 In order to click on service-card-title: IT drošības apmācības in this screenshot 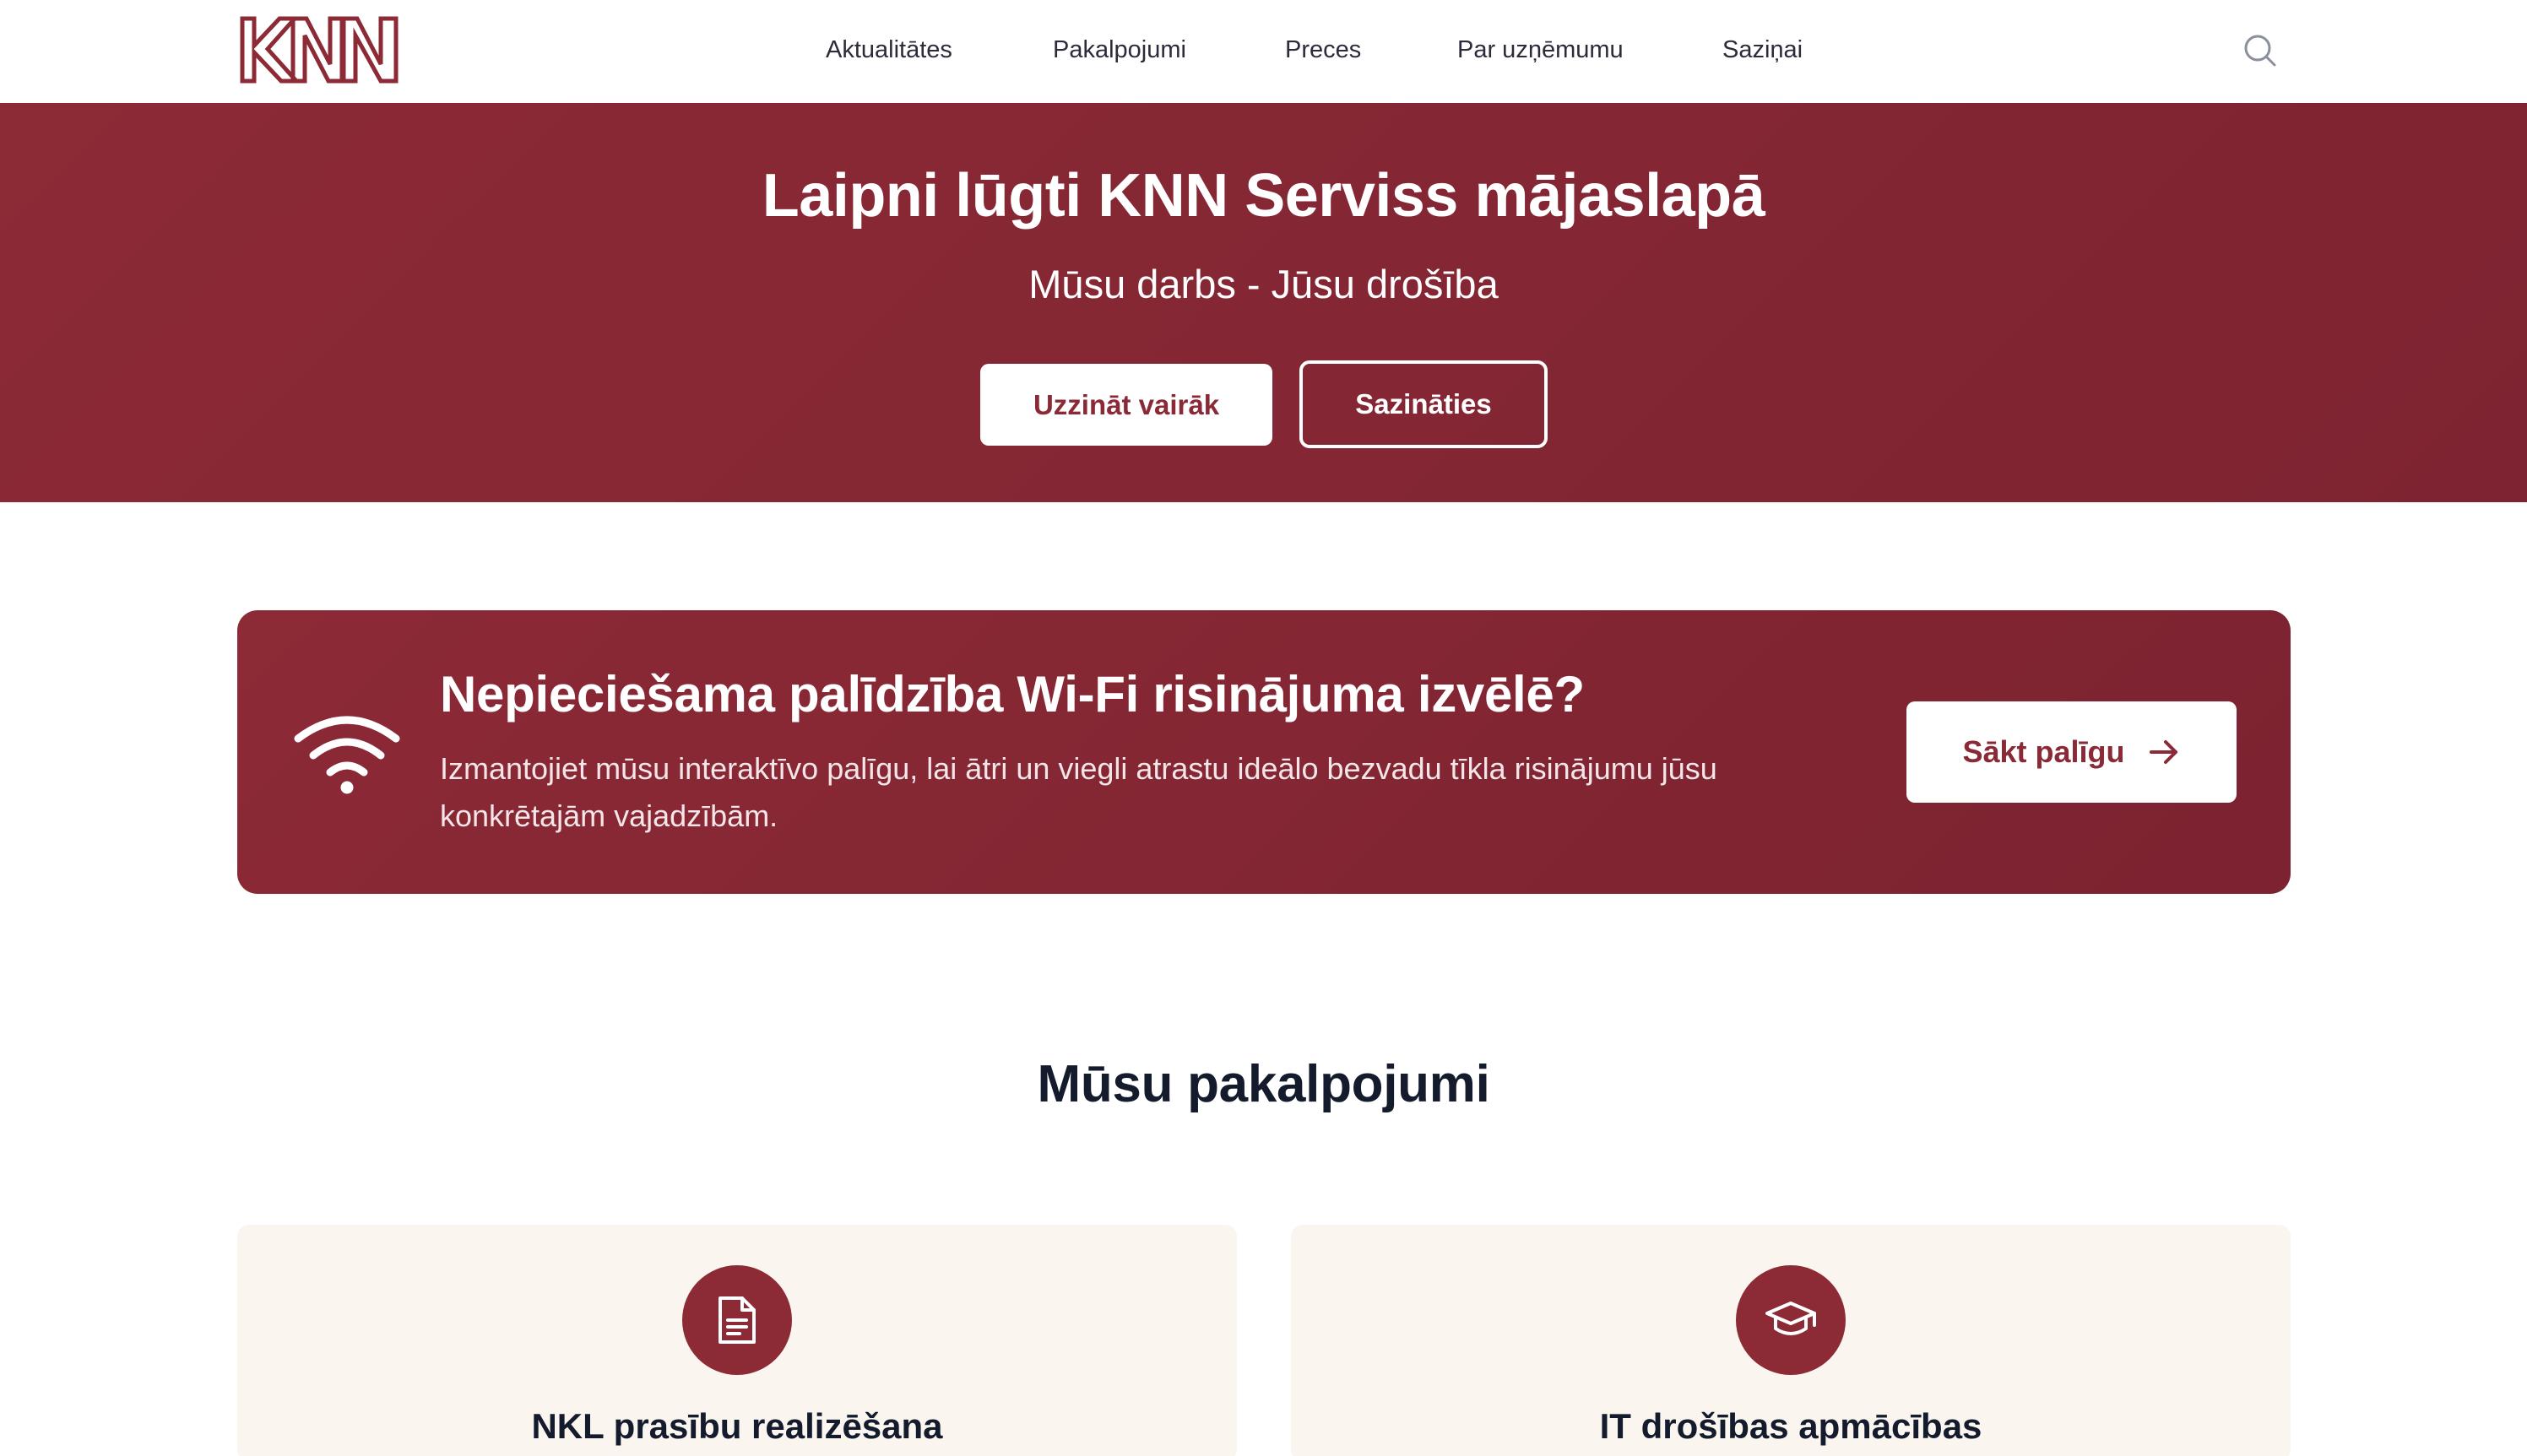, I will do `click(1790, 1426)`.